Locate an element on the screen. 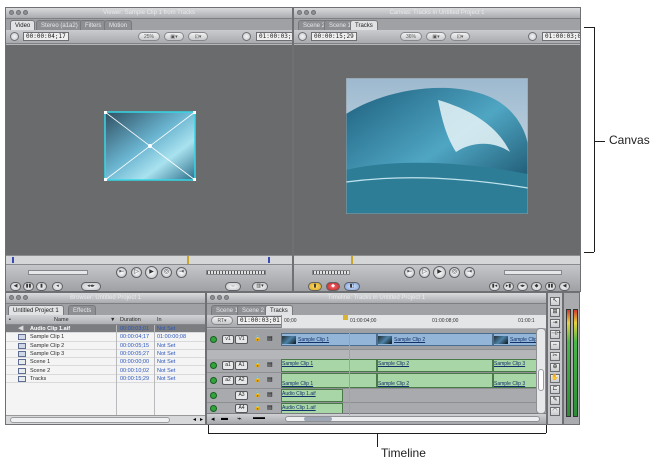 The height and width of the screenshot is (469, 668). column-in: In is located at coordinates (159, 320).